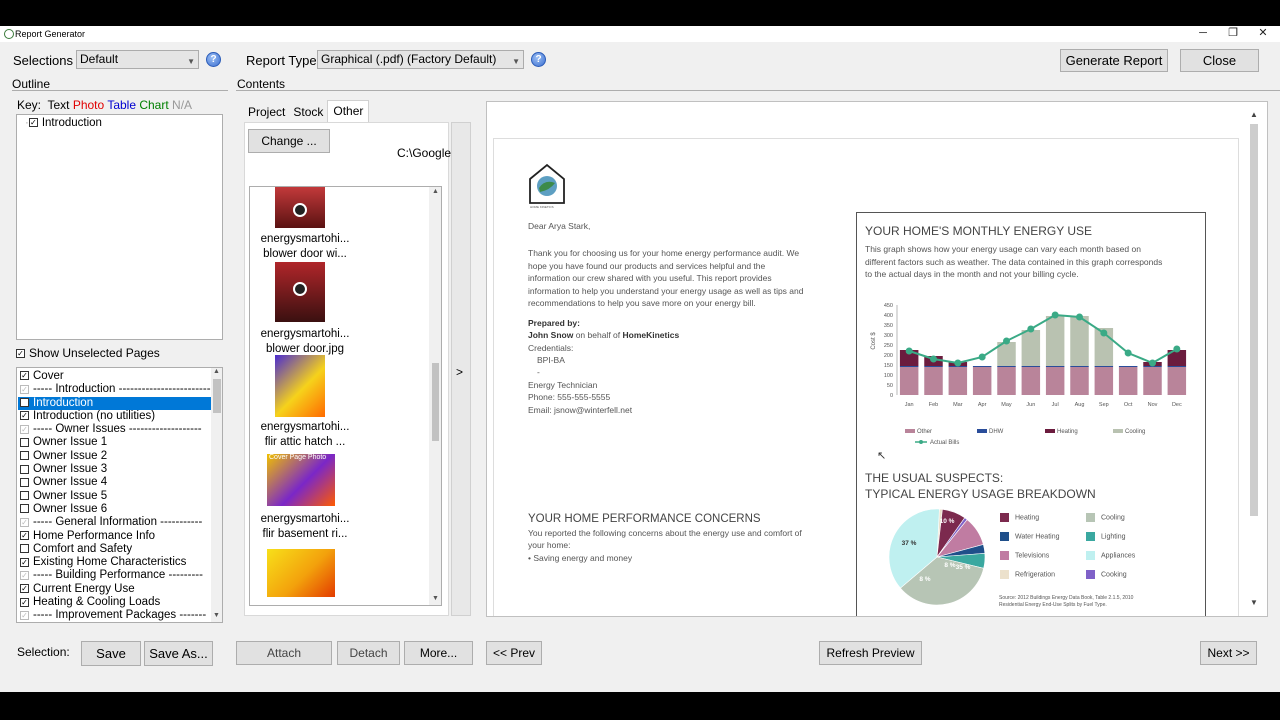 The width and height of the screenshot is (1280, 720). Describe the element at coordinates (114, 496) in the screenshot. I see `page-list-item: Owner Issue 5` at that location.